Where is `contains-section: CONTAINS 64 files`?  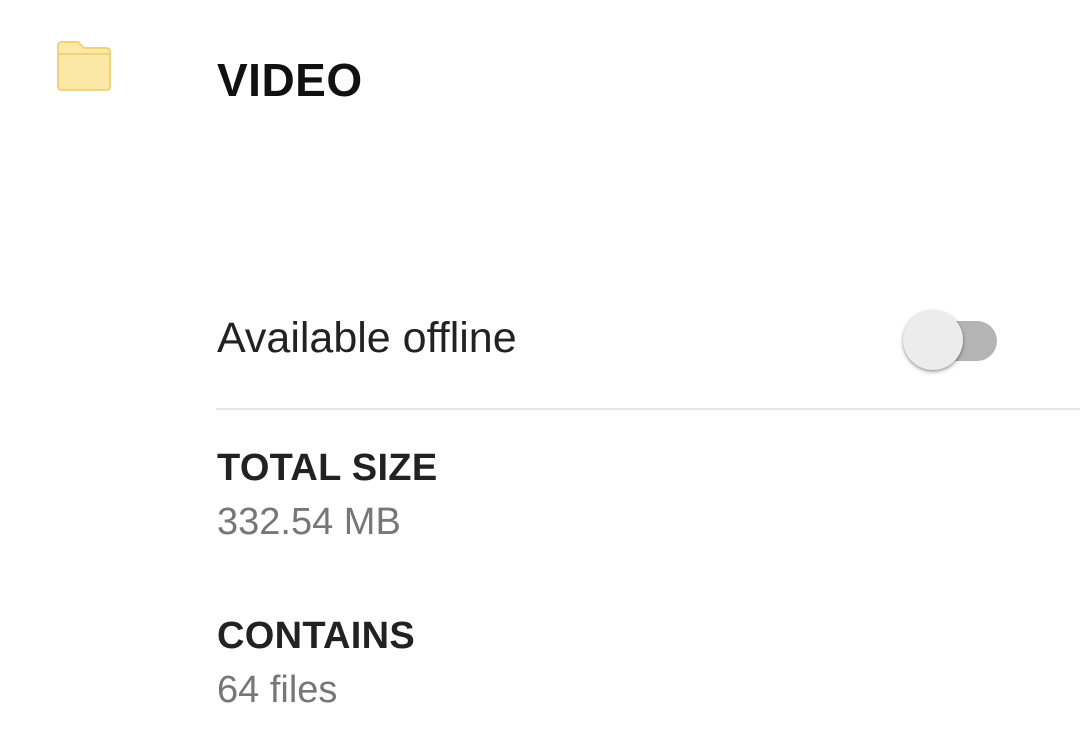 contains-section: CONTAINS 64 files is located at coordinates (316, 663).